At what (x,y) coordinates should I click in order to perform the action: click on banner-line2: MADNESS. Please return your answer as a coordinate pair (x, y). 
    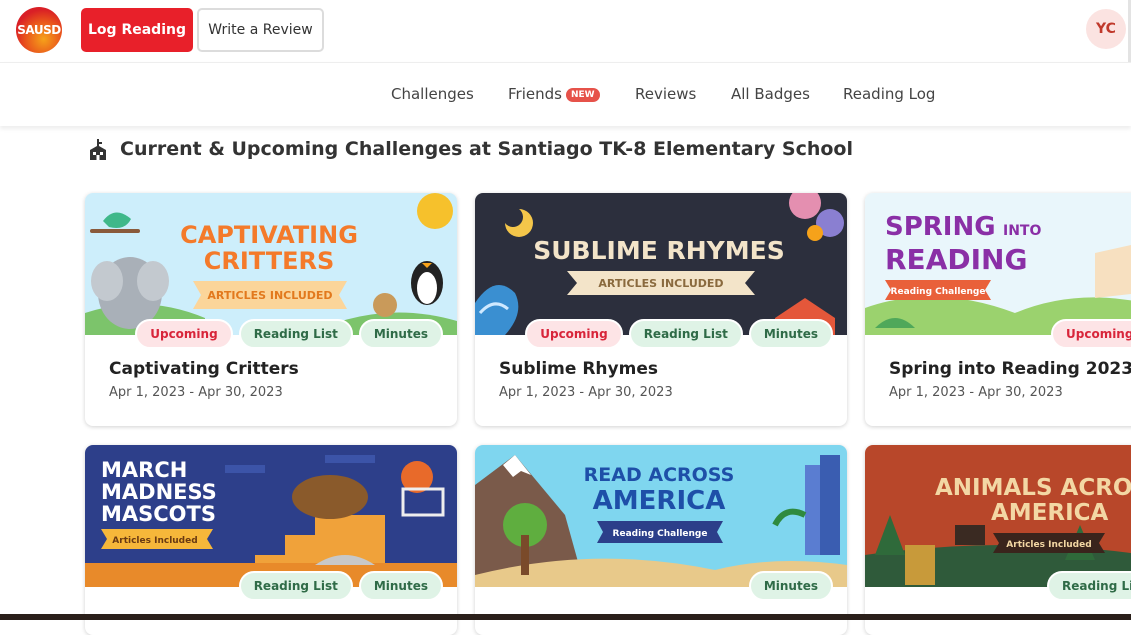
    Looking at the image, I should click on (159, 492).